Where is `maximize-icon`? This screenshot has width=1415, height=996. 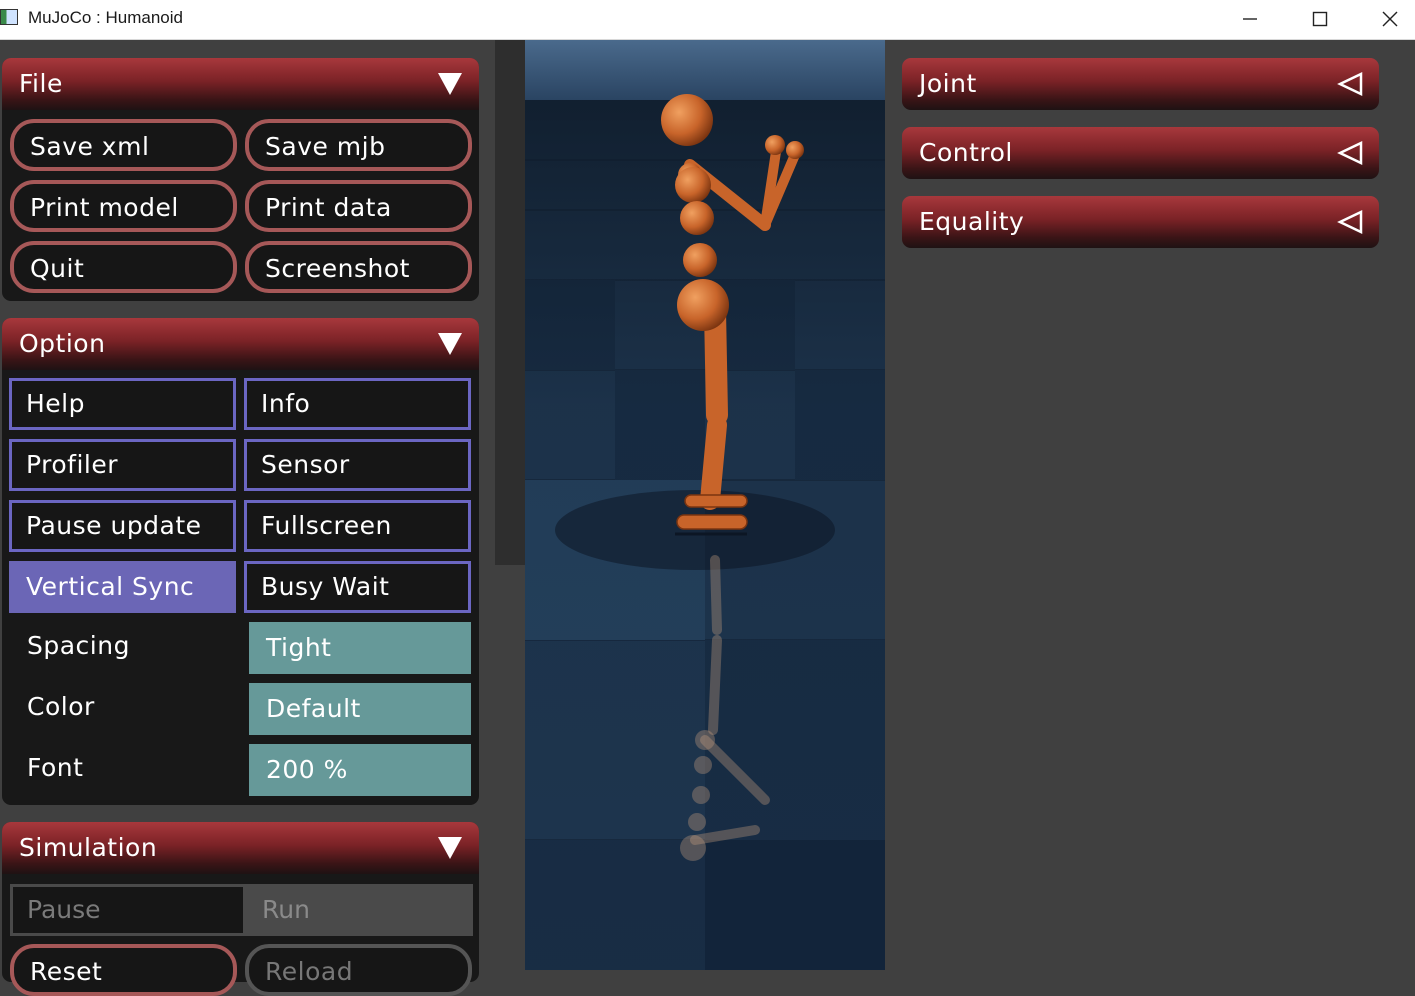
maximize-icon is located at coordinates (1320, 19).